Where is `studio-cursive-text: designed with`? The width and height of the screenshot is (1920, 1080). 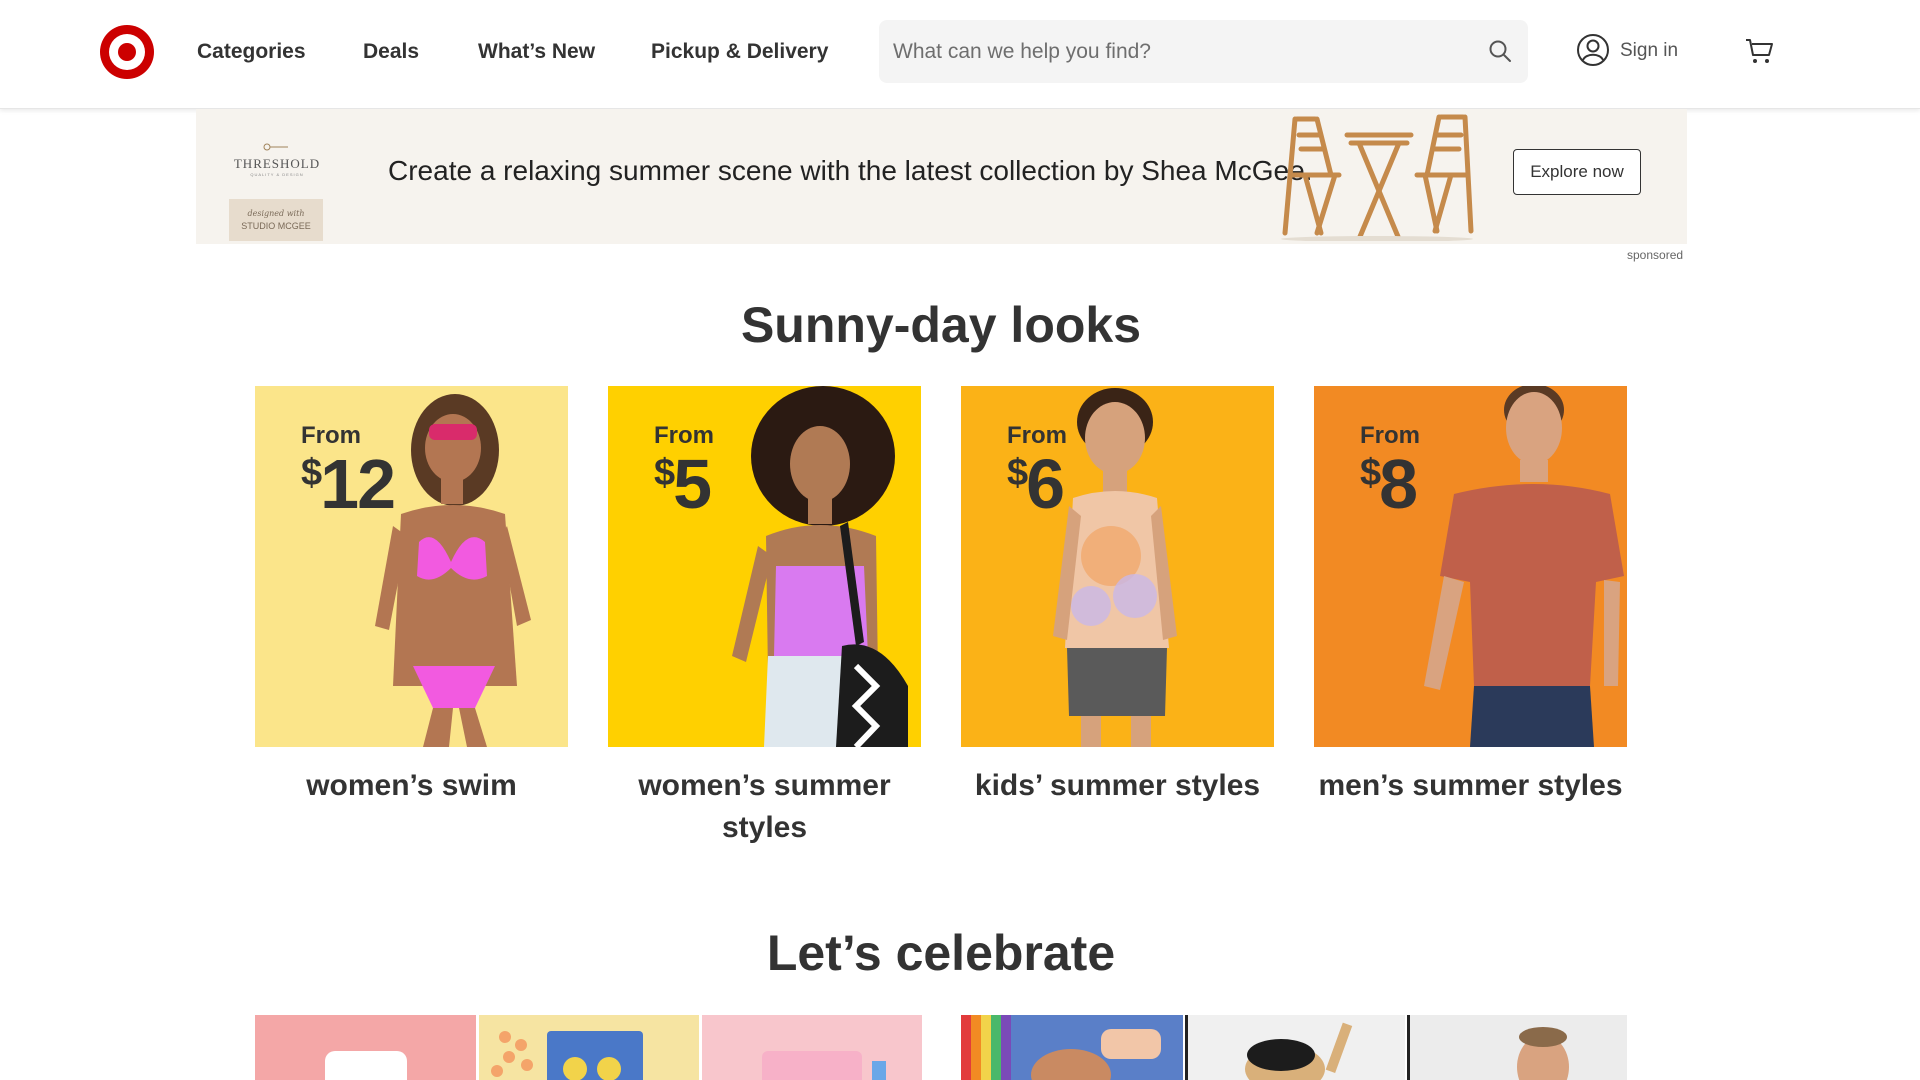
studio-cursive-text: designed with is located at coordinates (276, 213).